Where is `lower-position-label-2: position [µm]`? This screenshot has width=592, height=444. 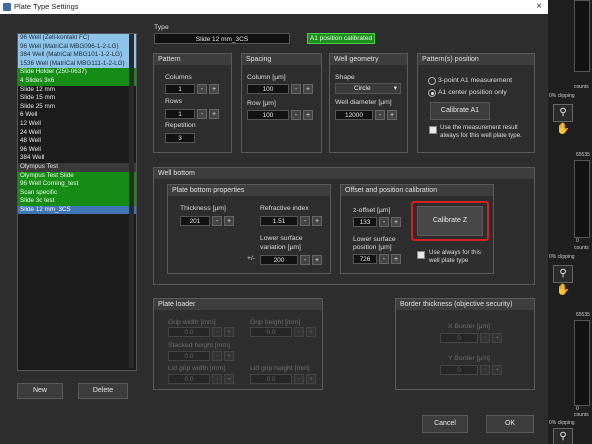
lower-position-label-2: position [µm] is located at coordinates (372, 247).